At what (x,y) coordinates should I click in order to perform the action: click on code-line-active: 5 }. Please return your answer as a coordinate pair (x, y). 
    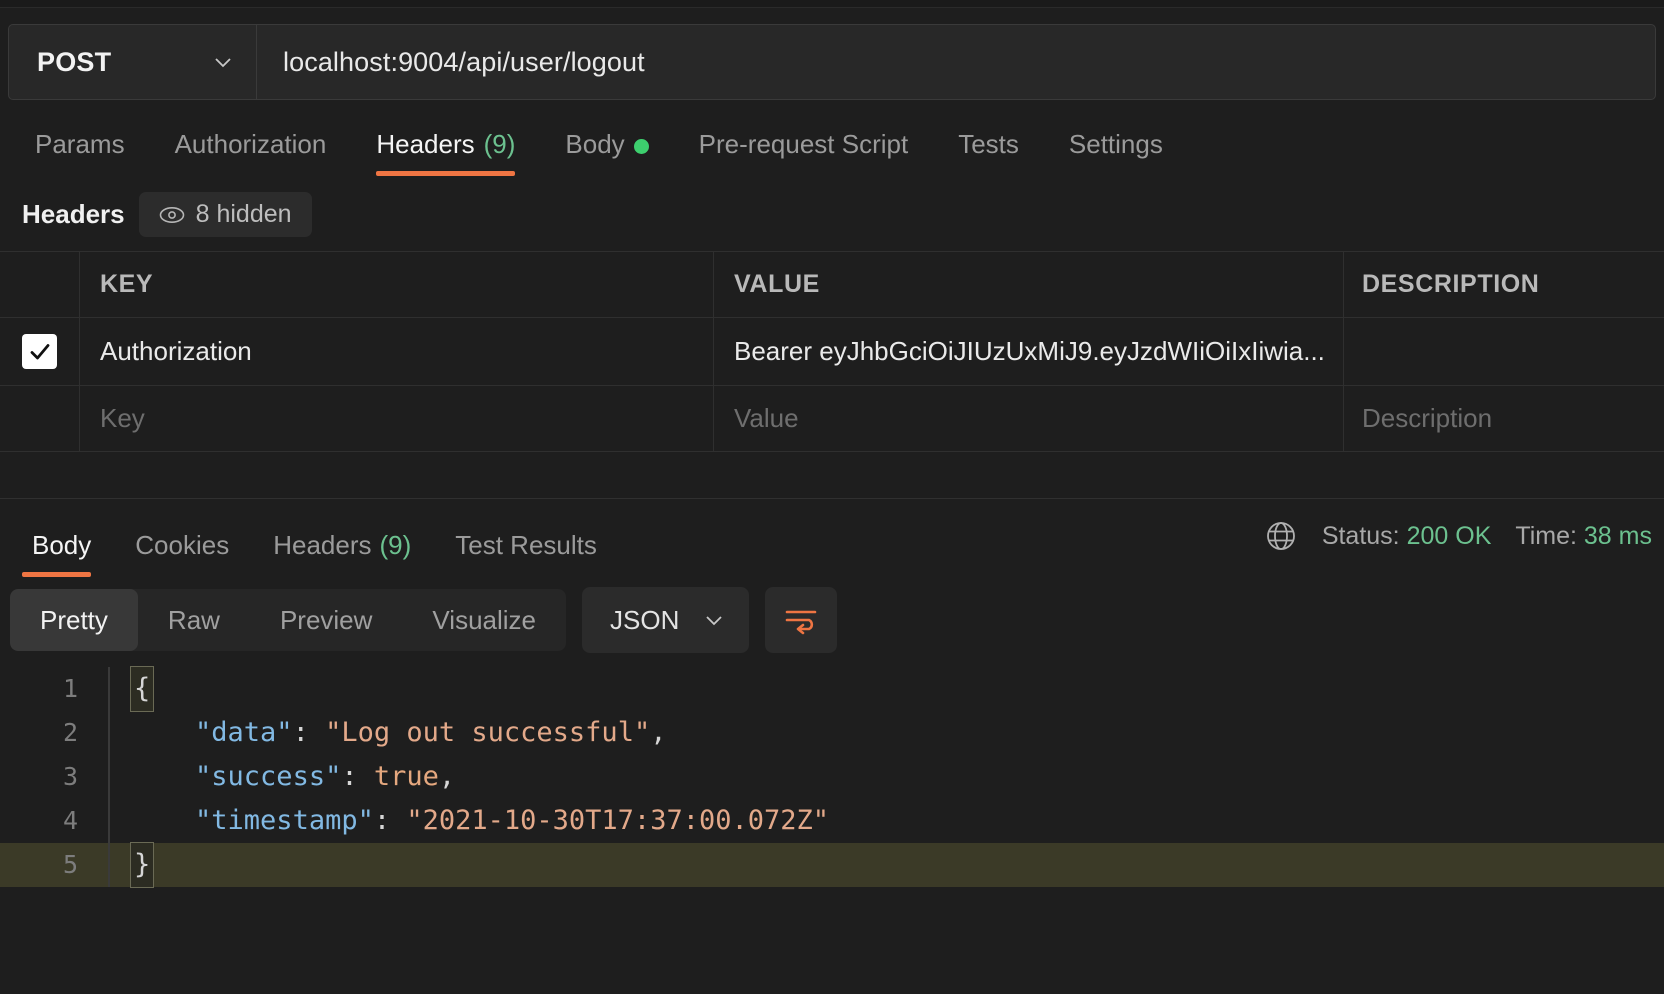
    Looking at the image, I should click on (832, 865).